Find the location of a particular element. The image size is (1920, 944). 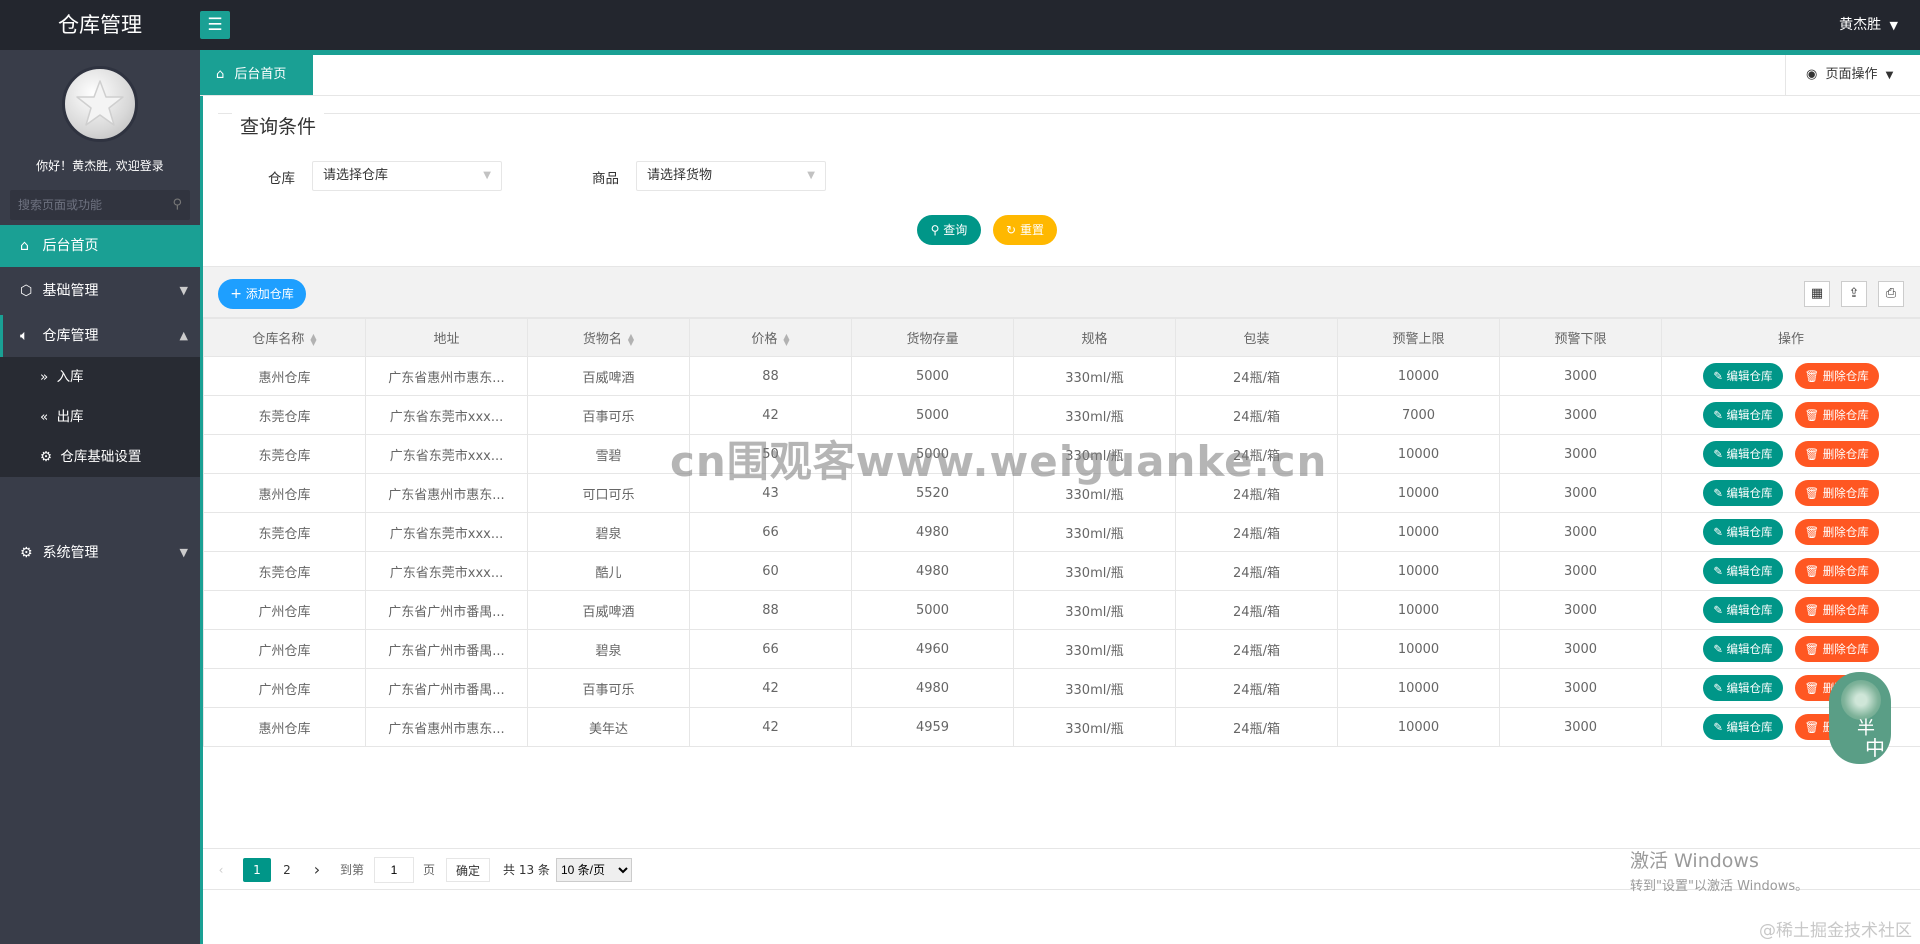

column-header: 仓库名称 ▲ ▼ is located at coordinates (284, 337).